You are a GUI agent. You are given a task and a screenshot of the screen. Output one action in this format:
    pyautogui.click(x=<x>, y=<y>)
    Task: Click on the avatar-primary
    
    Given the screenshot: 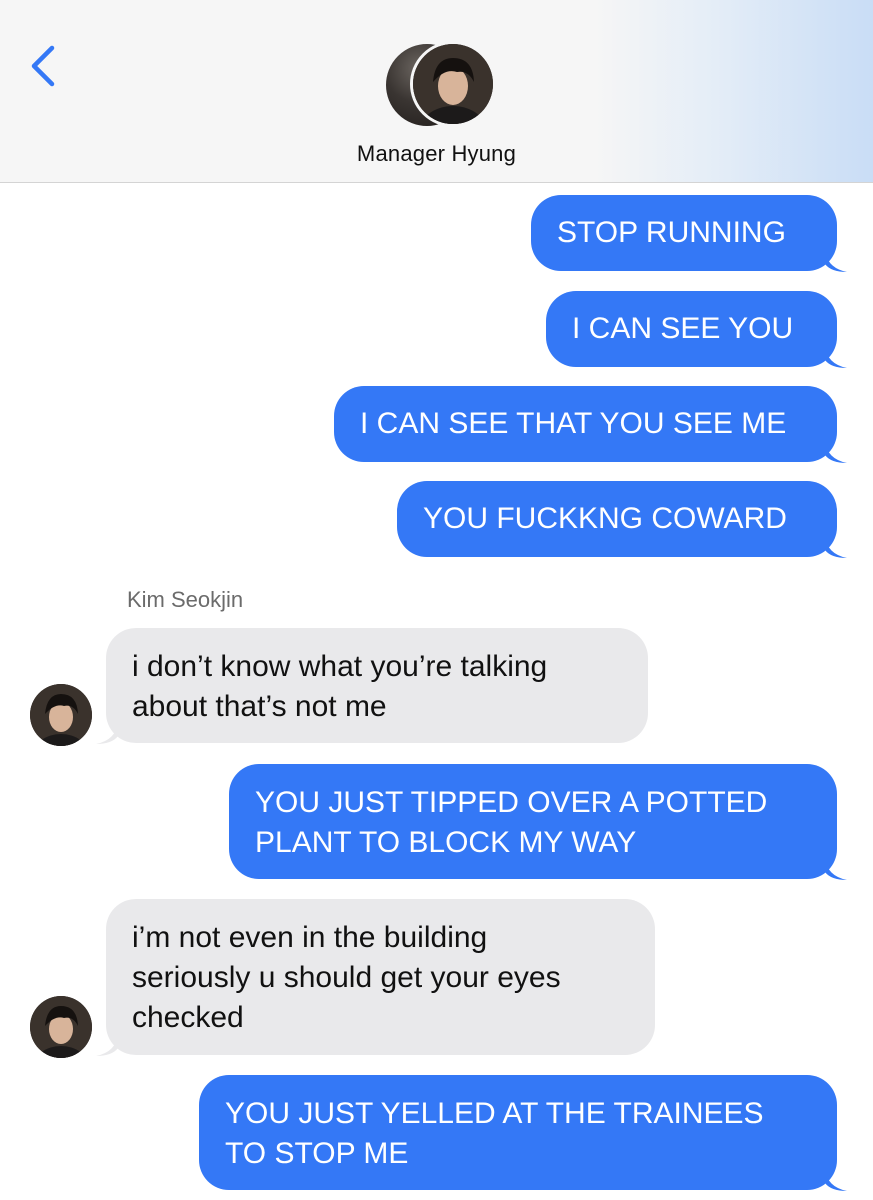 What is the action you would take?
    pyautogui.click(x=453, y=84)
    